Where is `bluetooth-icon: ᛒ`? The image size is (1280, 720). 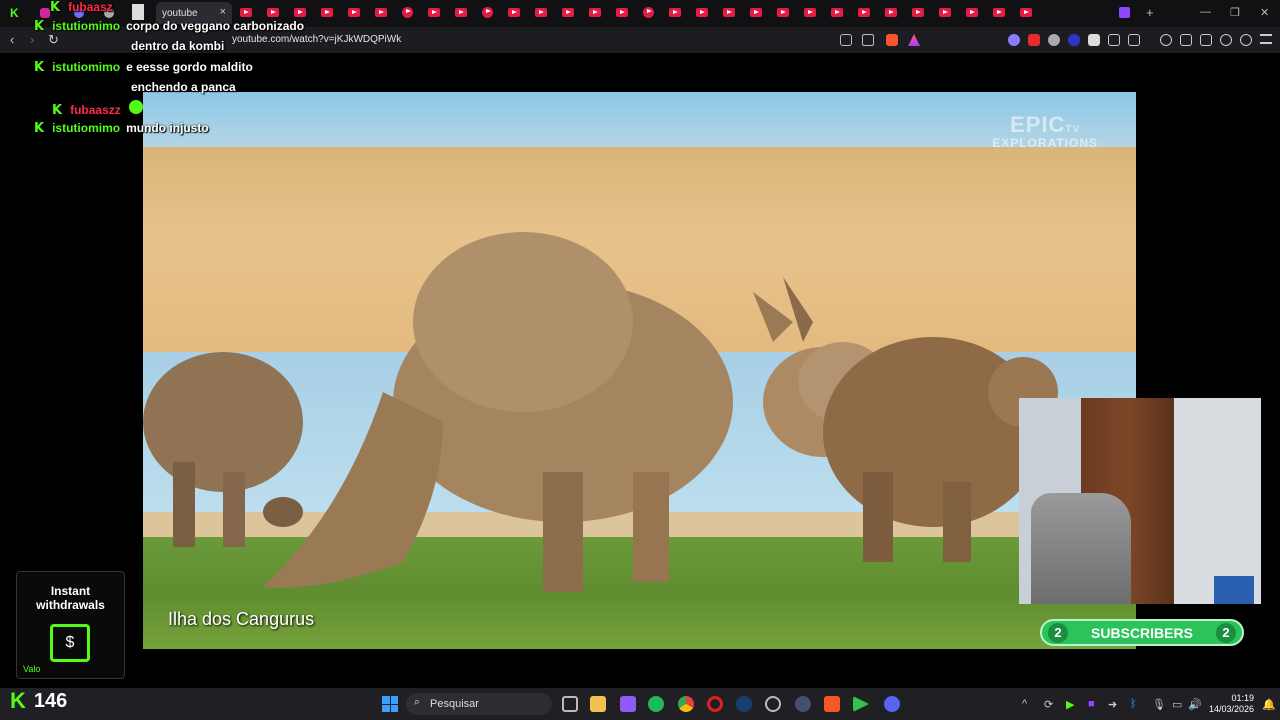
bluetooth-icon: ᛒ is located at coordinates (1133, 704).